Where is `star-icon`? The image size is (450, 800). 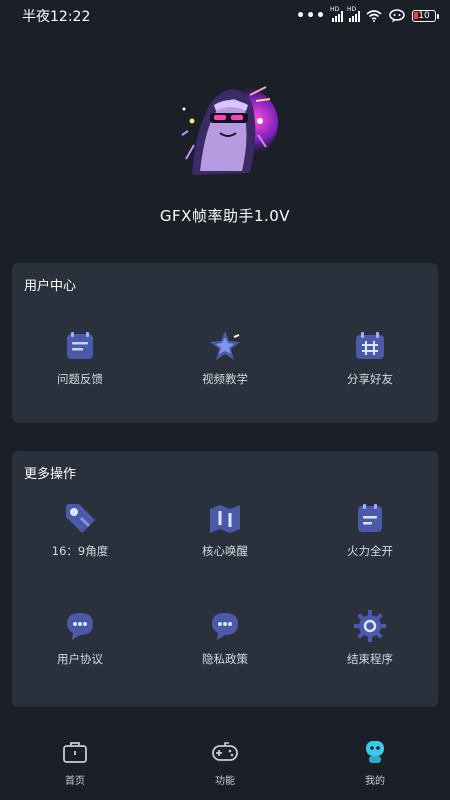
star-icon is located at coordinates (225, 346).